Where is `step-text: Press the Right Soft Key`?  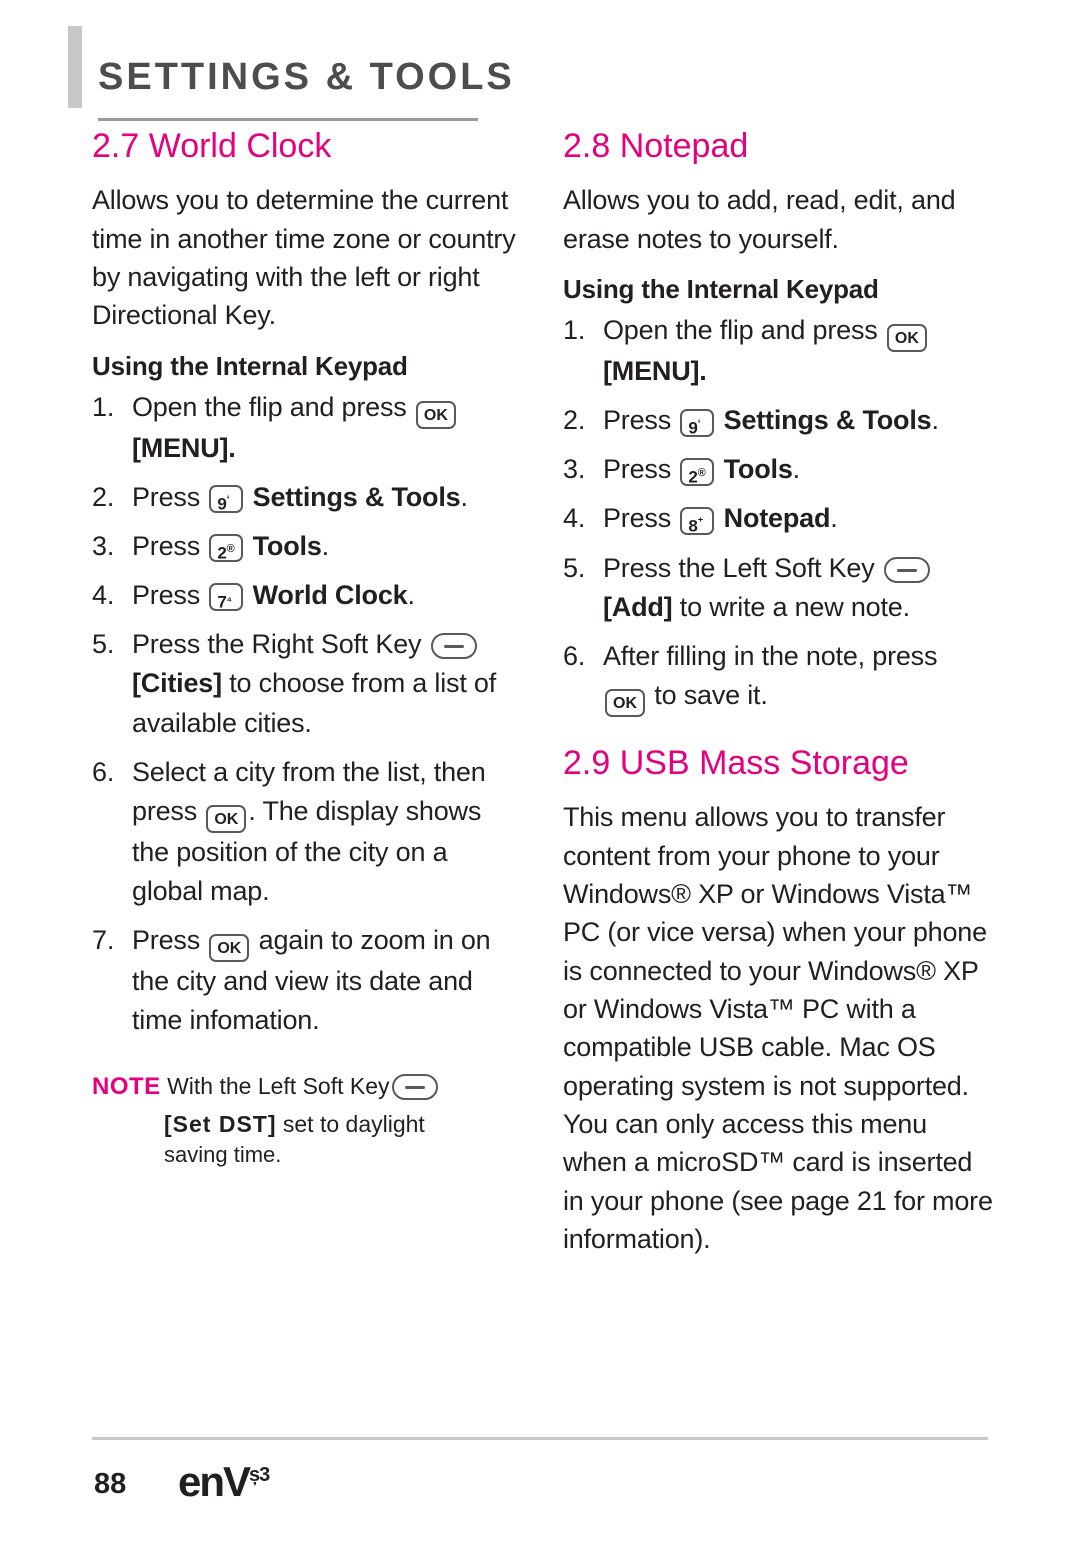 step-text: Press the Right Soft Key is located at coordinates (280, 644).